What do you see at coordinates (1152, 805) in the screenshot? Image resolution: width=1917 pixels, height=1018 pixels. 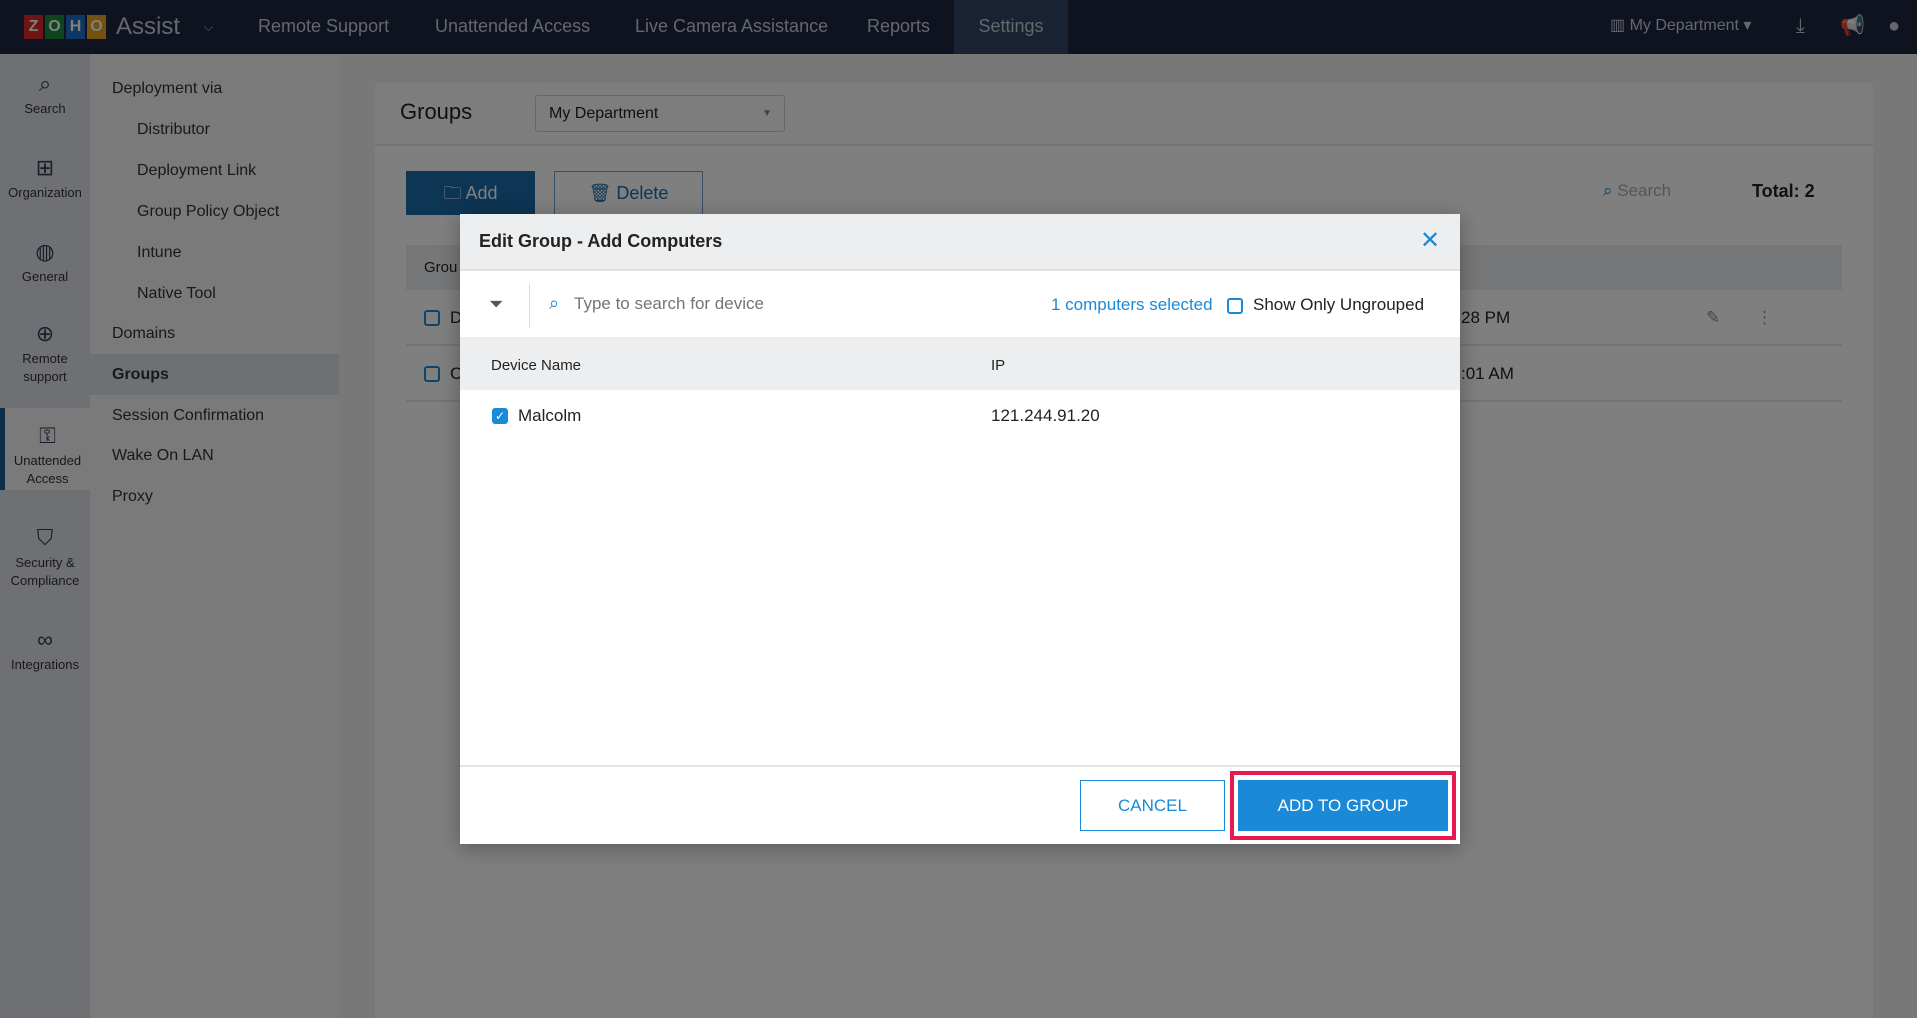 I see `cancel-button: CANCEL` at bounding box center [1152, 805].